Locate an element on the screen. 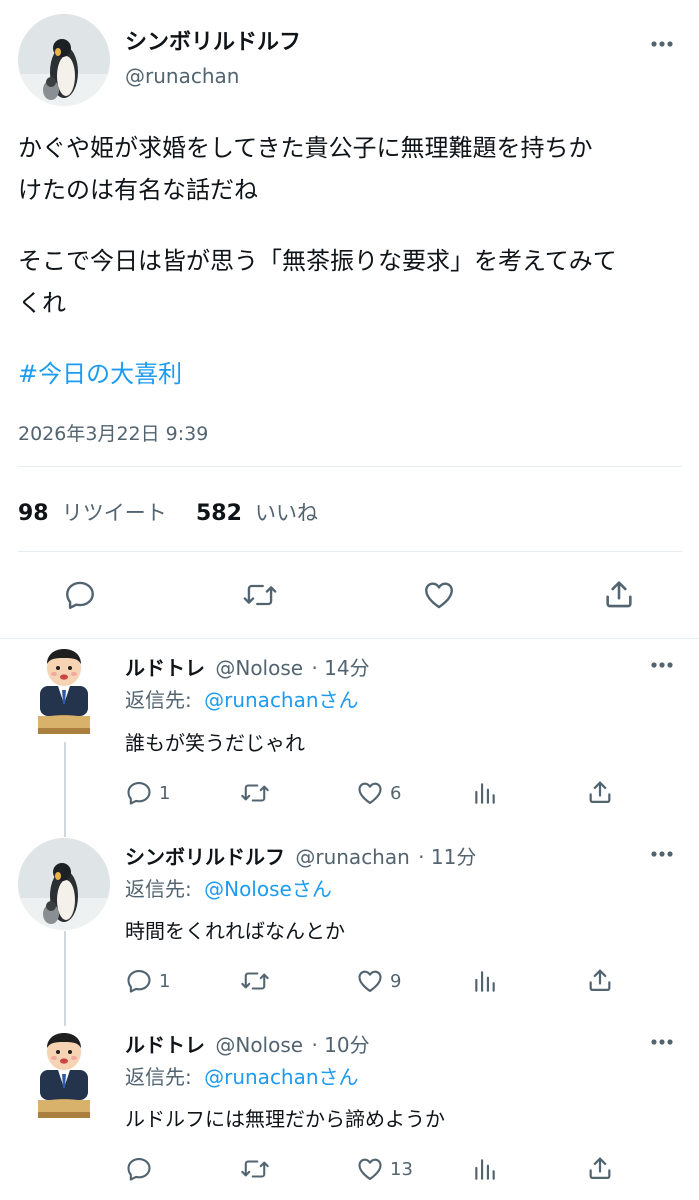 This screenshot has height=1200, width=699. reply-header: シンボリルドルフ @runachan · 11分 is located at coordinates (300, 855).